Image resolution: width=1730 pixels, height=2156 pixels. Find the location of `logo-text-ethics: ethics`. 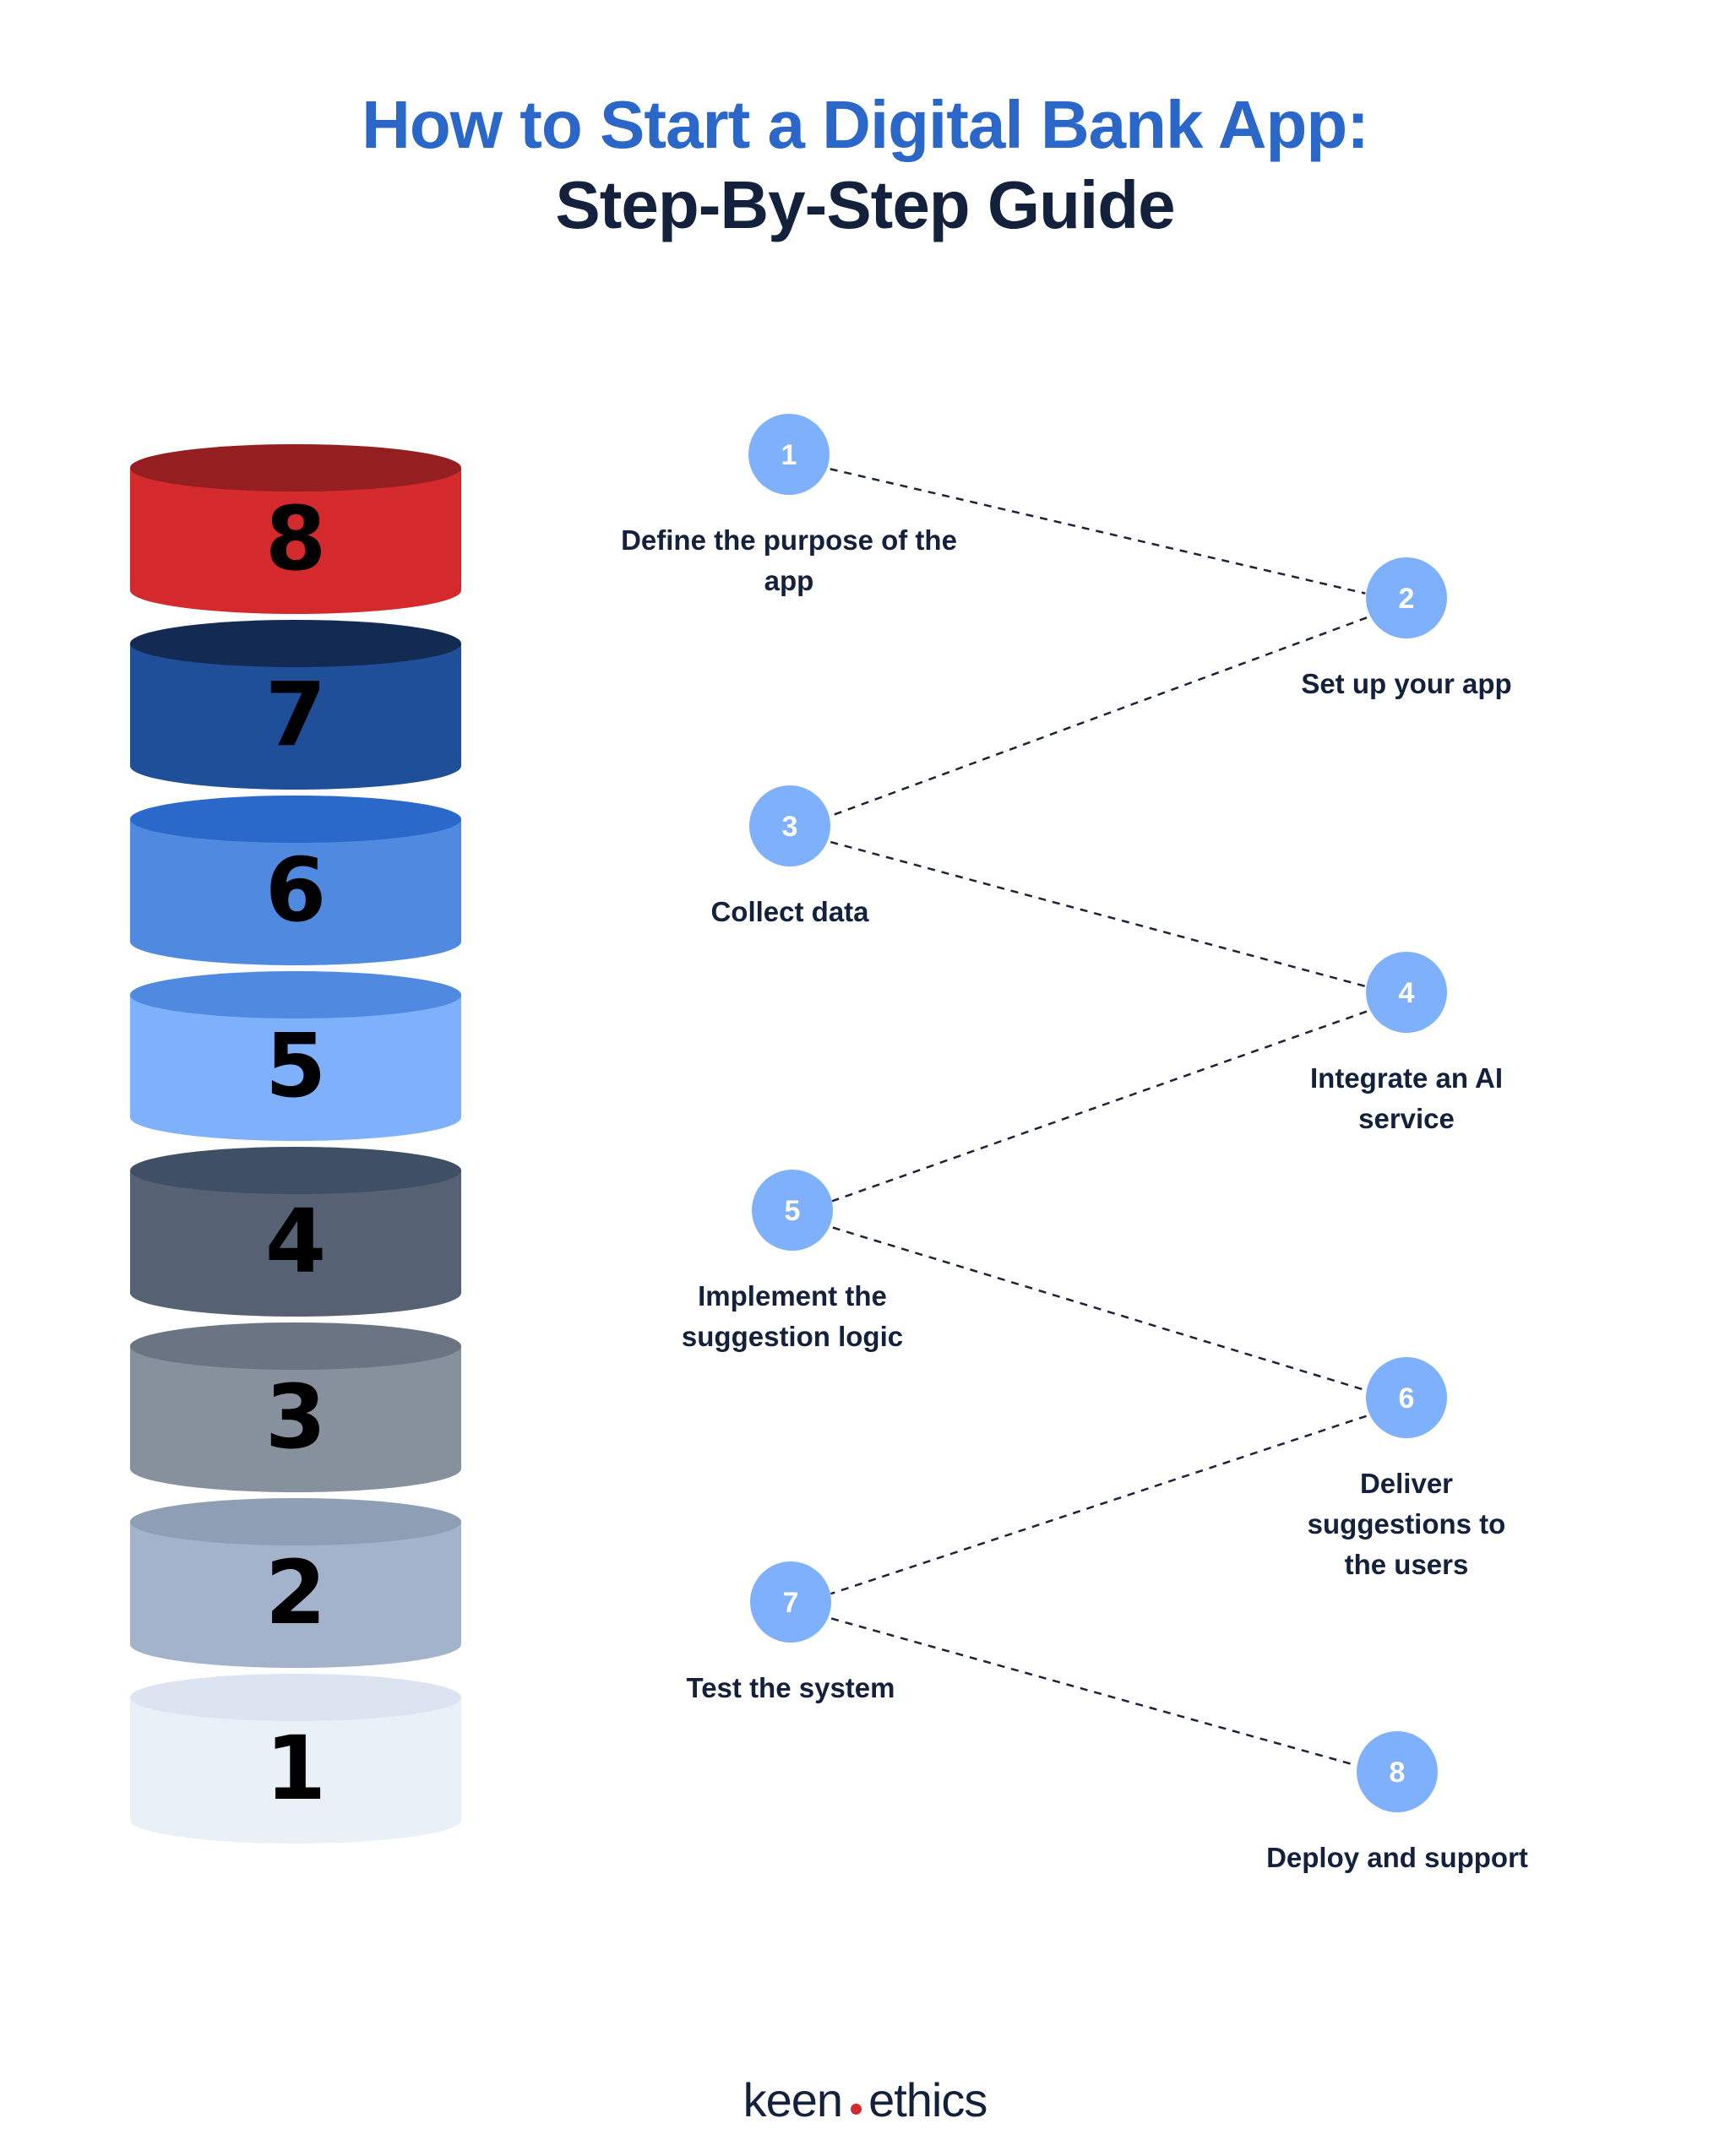

logo-text-ethics: ethics is located at coordinates (928, 2099).